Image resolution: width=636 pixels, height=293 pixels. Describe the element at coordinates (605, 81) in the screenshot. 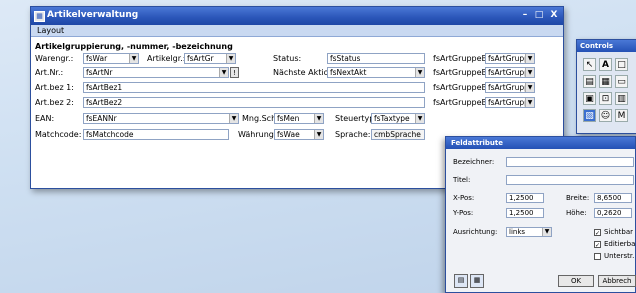

I see `list-tool-icon: ▦` at that location.